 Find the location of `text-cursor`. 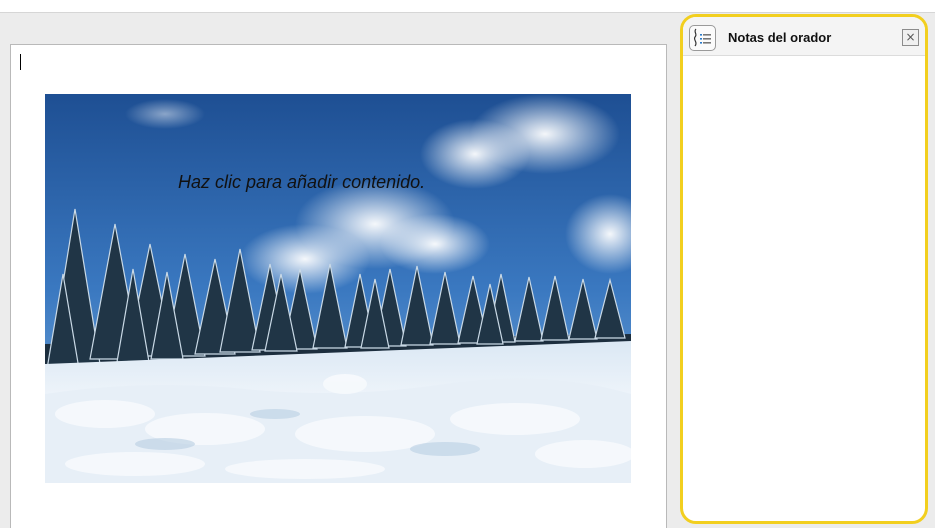

text-cursor is located at coordinates (20, 62).